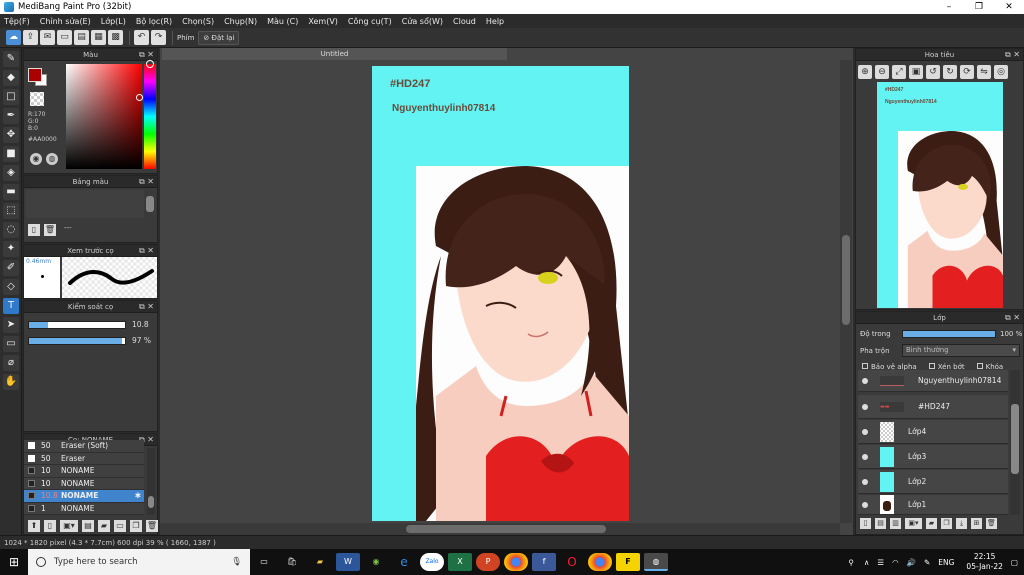 This screenshot has height=575, width=1024. Describe the element at coordinates (11, 192) in the screenshot. I see `gradient-tool-icon: ▬` at that location.